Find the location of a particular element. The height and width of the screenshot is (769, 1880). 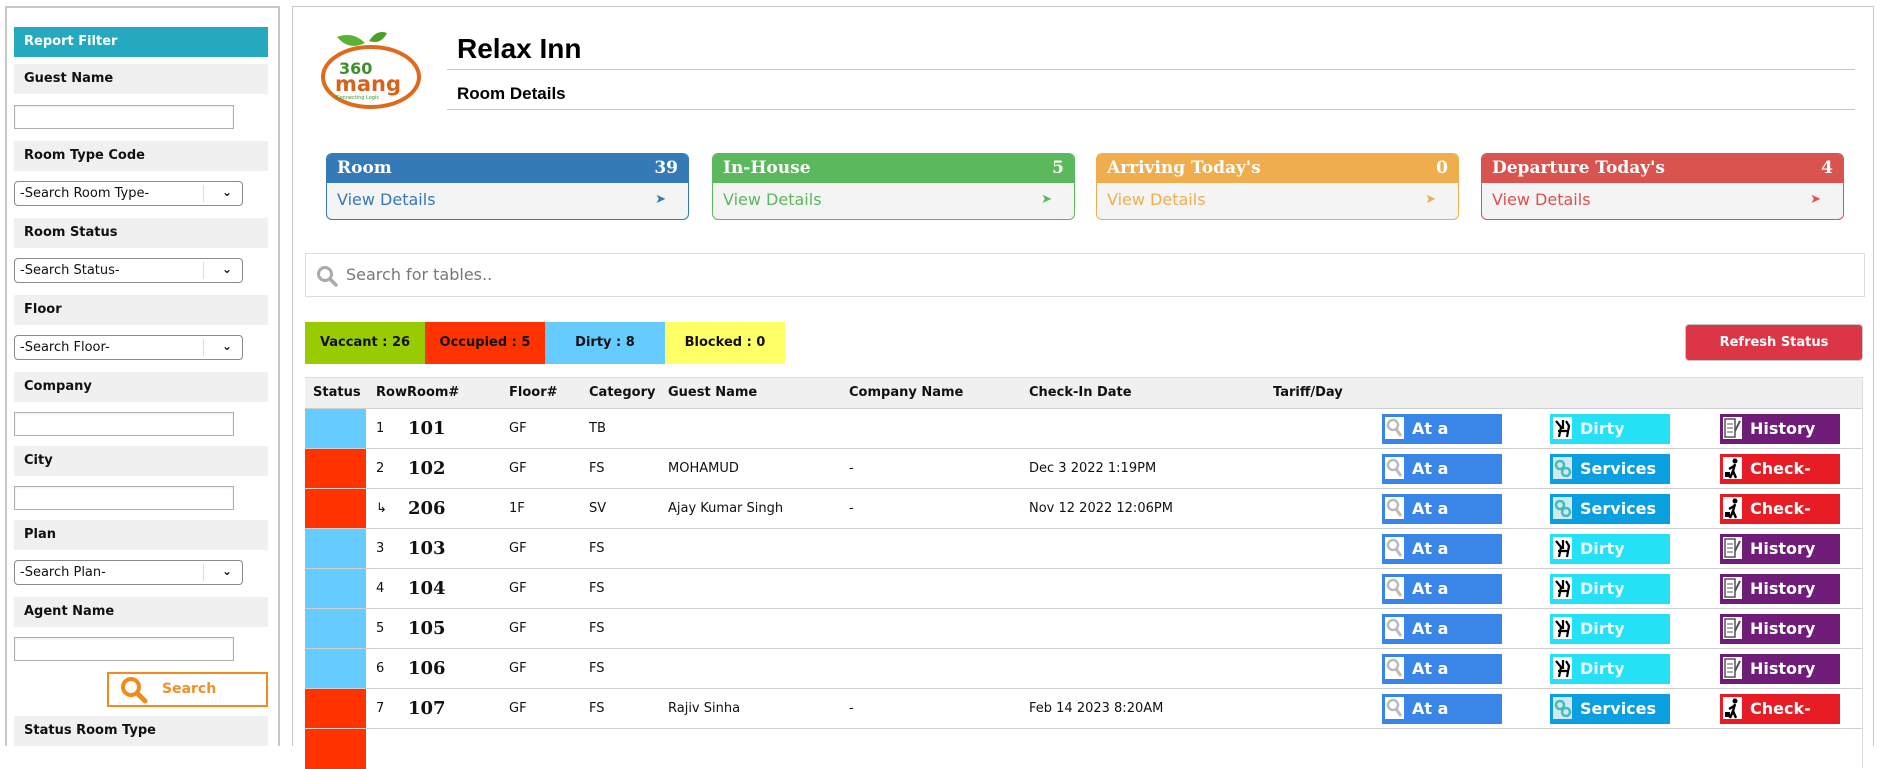

page-subtitle: Room Details is located at coordinates (511, 93).